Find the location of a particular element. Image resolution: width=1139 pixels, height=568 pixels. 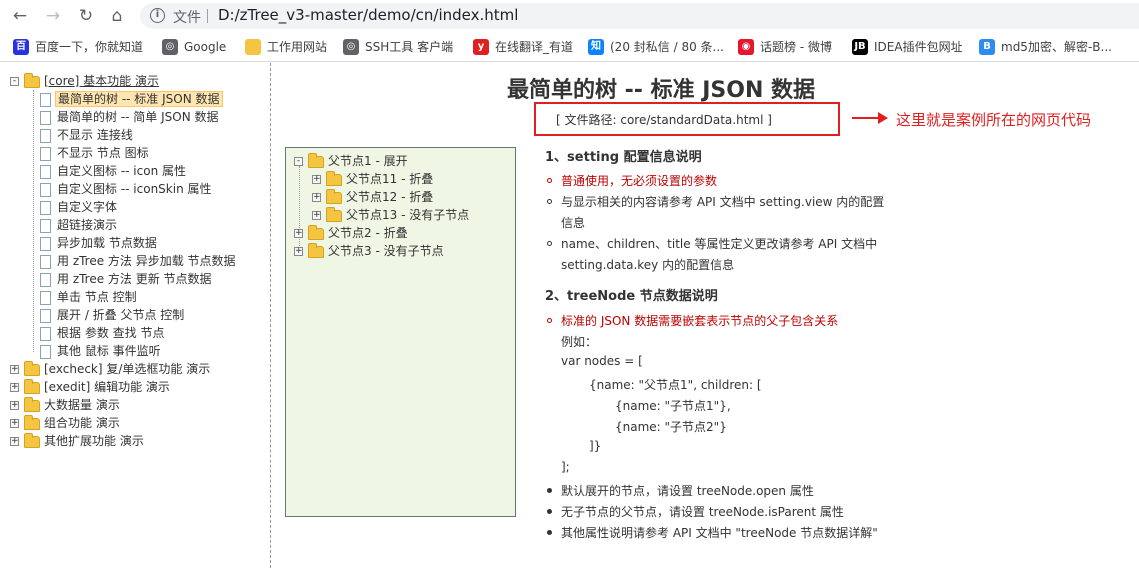

demo-tree-node: + 父节点12 - 折叠 is located at coordinates (373, 197).